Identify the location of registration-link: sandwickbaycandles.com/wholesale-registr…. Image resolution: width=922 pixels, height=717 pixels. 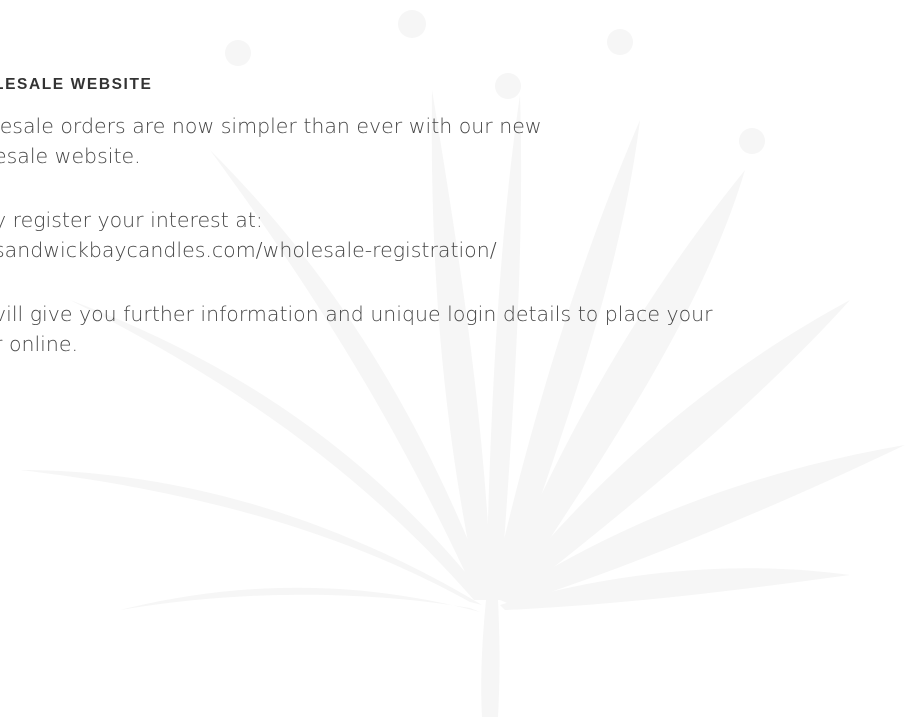
(248, 250).